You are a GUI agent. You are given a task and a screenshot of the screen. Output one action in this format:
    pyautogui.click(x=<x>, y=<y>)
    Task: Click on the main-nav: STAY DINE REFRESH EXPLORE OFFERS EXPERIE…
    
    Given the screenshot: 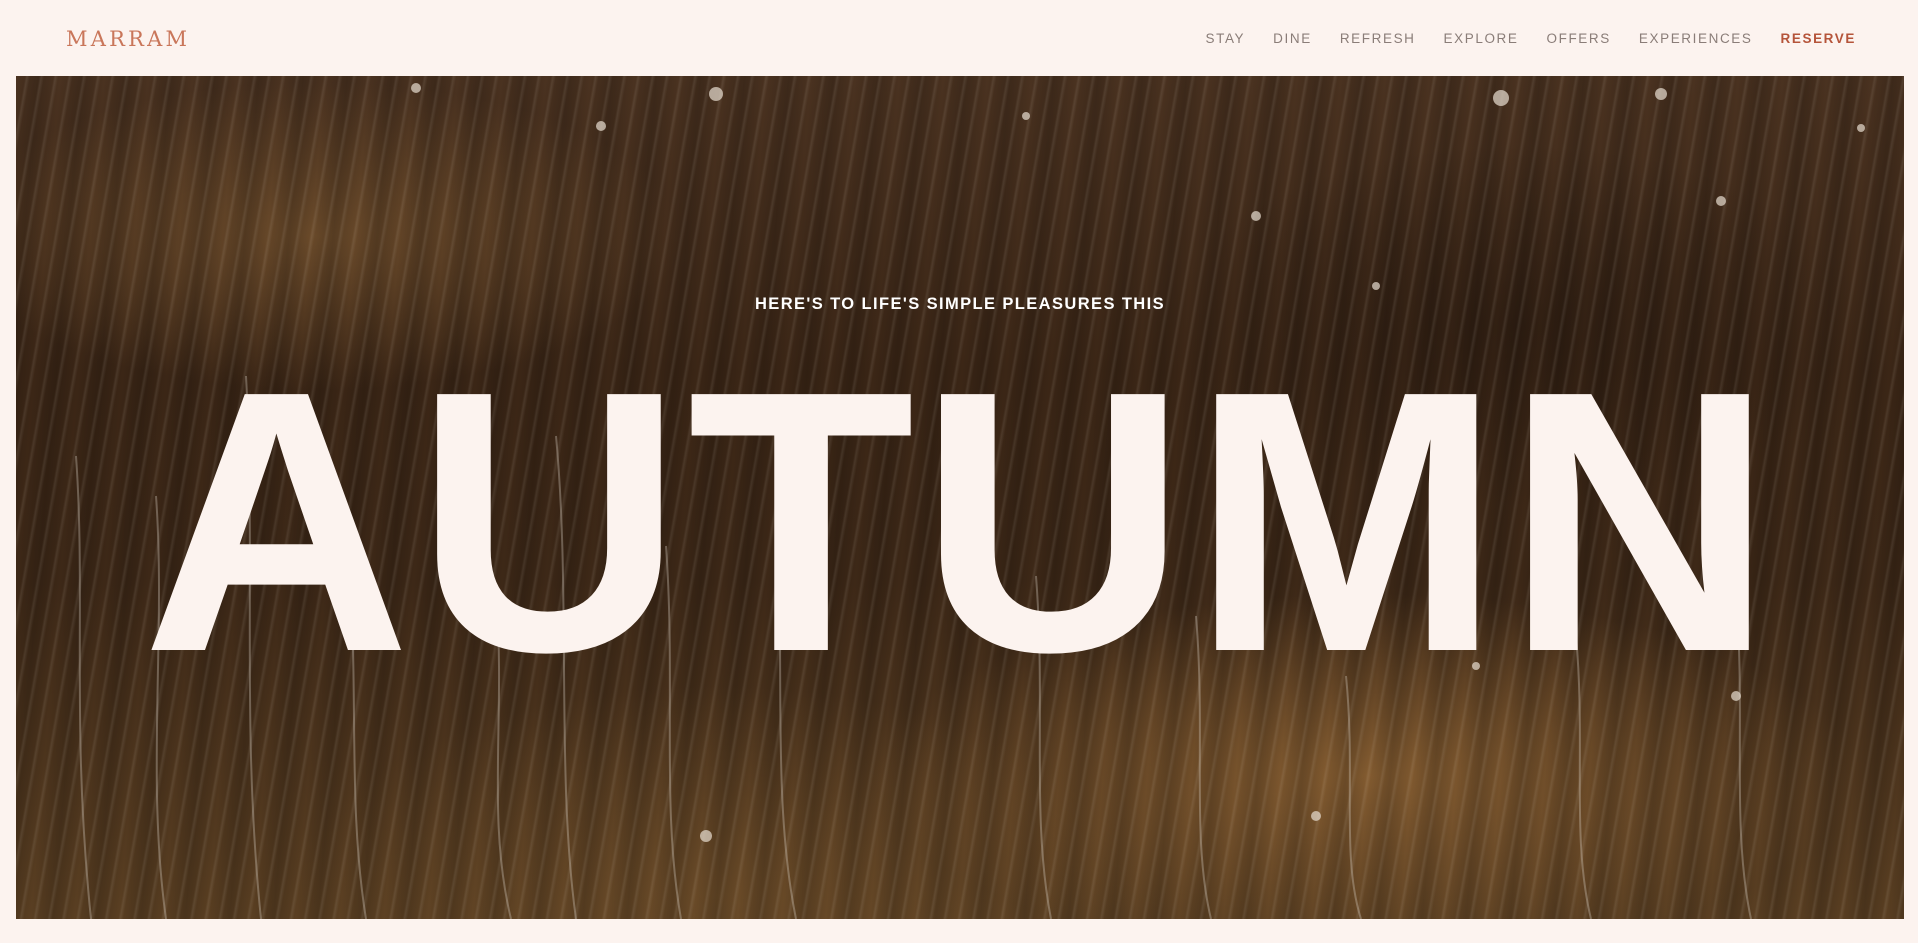 What is the action you would take?
    pyautogui.click(x=1531, y=39)
    